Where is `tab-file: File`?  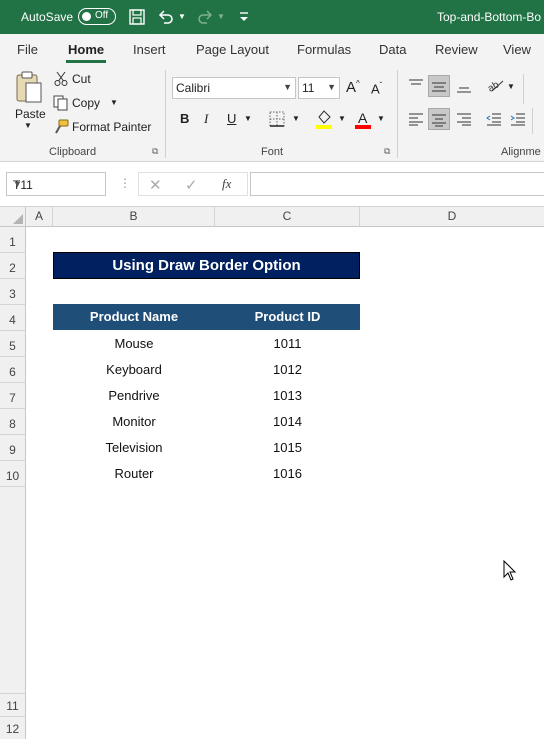 tab-file: File is located at coordinates (27, 49).